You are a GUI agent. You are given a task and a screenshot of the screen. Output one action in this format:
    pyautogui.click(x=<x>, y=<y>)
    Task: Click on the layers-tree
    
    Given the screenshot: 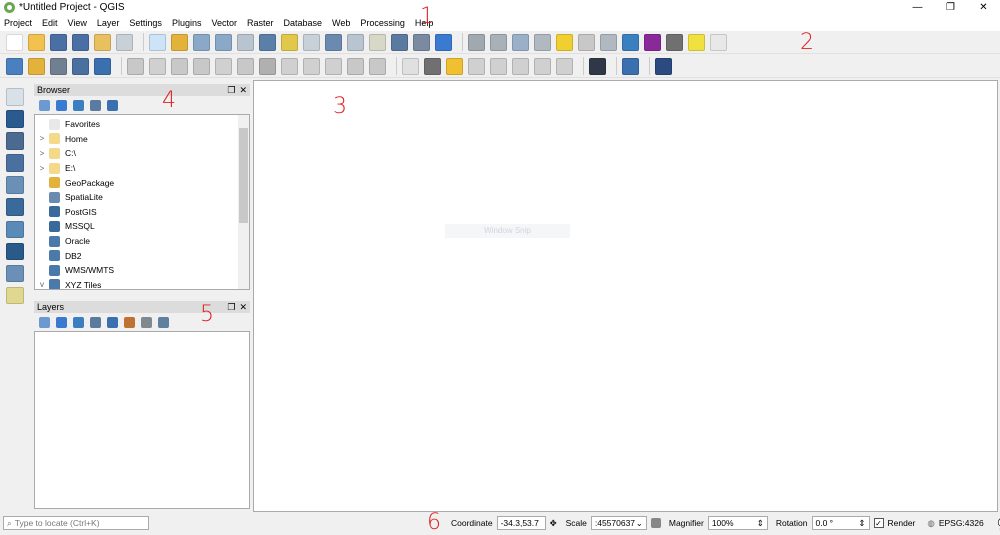 What is the action you would take?
    pyautogui.click(x=142, y=420)
    